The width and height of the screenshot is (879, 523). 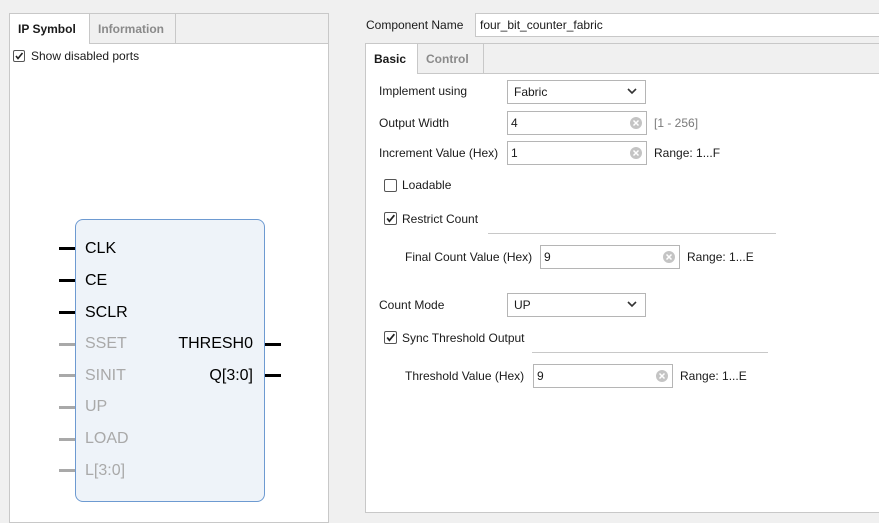 I want to click on port-q: Q[3:0], so click(x=231, y=375).